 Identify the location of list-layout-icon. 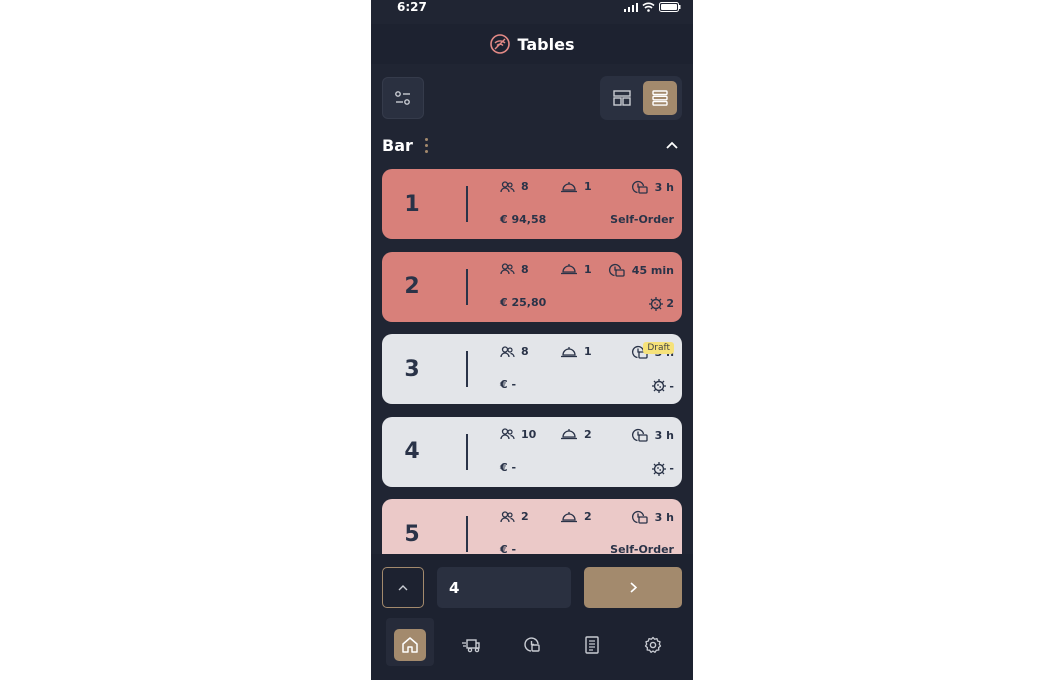
(660, 98).